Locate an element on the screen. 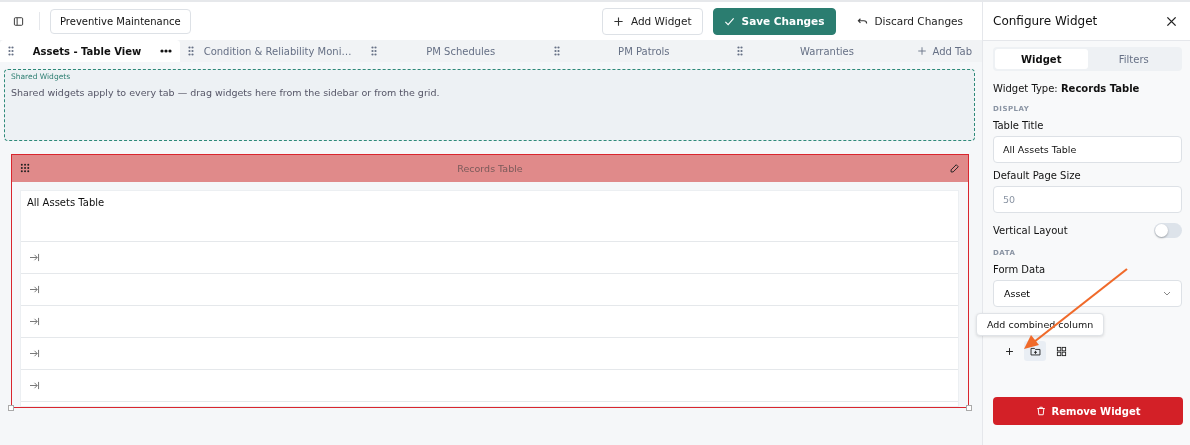 The height and width of the screenshot is (445, 1190). tooltip: Add combined column is located at coordinates (1040, 324).